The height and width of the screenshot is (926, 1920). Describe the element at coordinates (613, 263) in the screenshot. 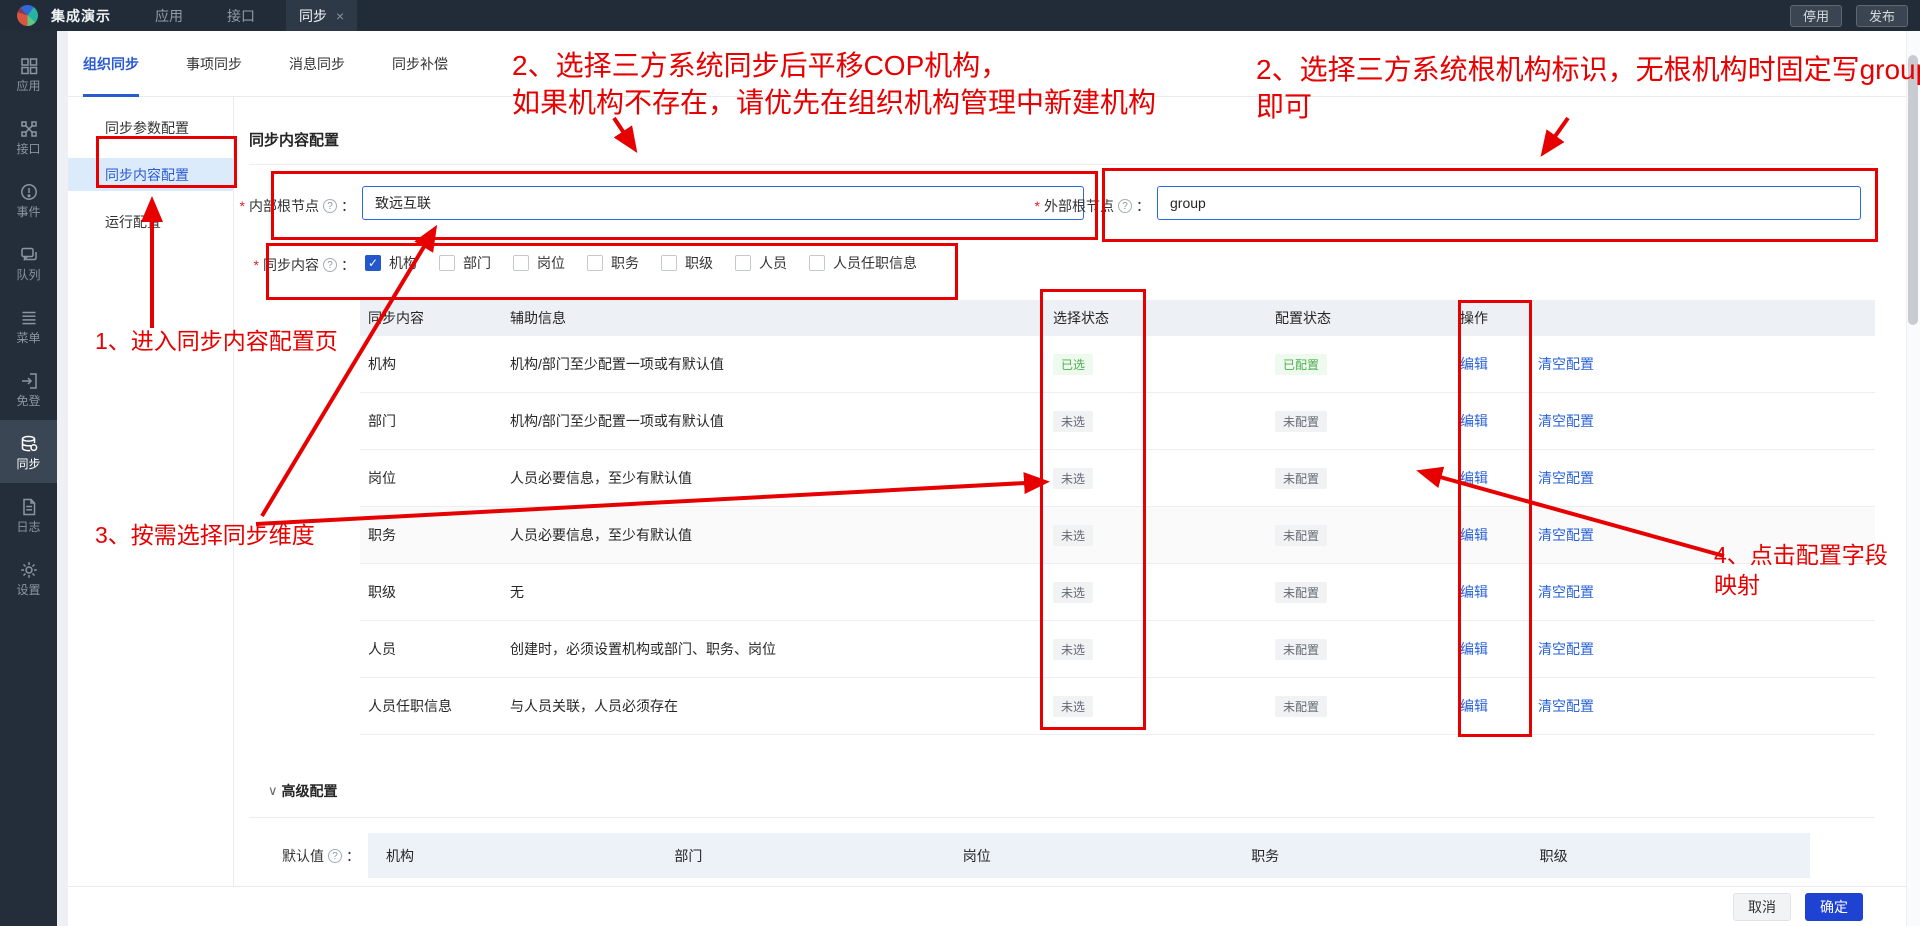

I see `checkbox-duty: 职务` at that location.